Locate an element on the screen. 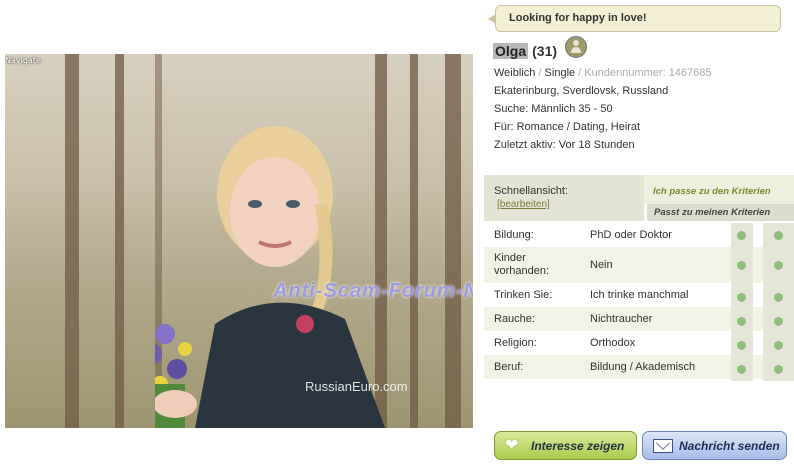 The image size is (794, 472). row-value: PhD oder Doktor is located at coordinates (631, 235).